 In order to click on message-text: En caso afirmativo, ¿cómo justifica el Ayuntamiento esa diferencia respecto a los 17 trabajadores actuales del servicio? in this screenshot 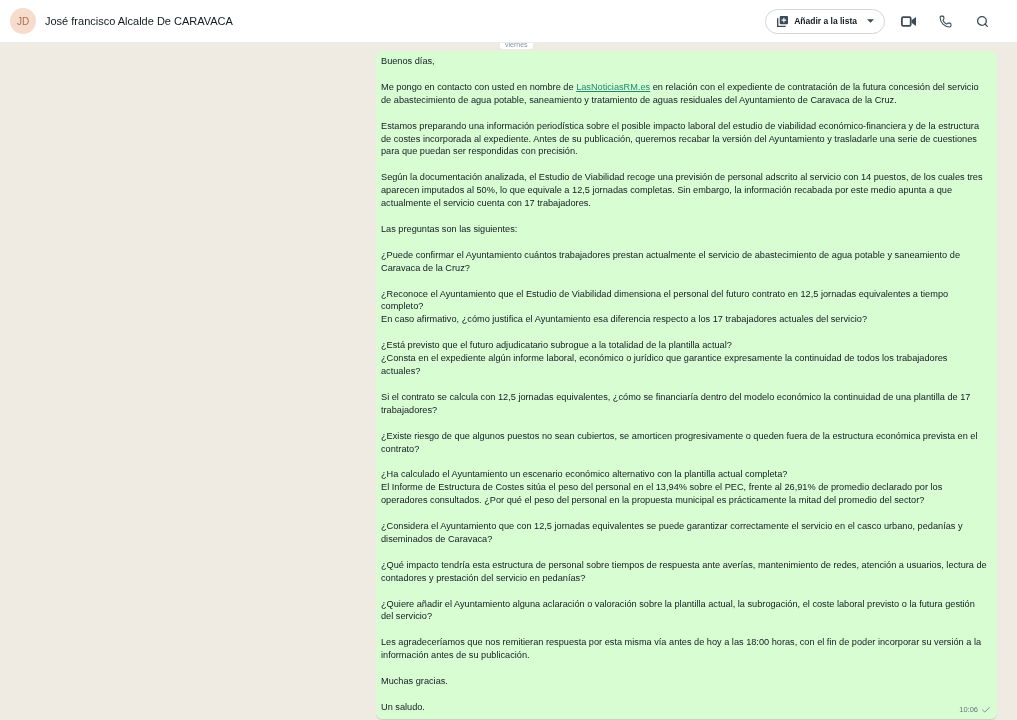, I will do `click(624, 320)`.